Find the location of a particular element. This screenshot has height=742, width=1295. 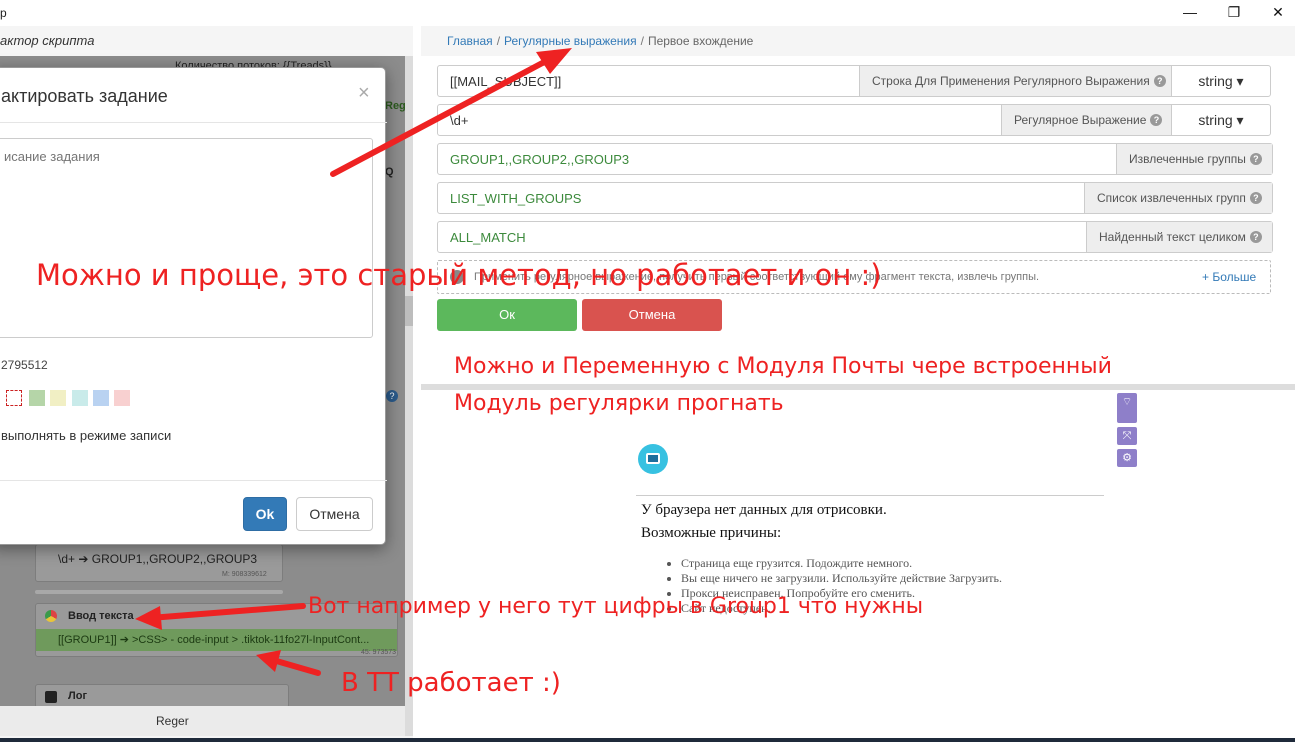

panel-divider is located at coordinates (858, 387).